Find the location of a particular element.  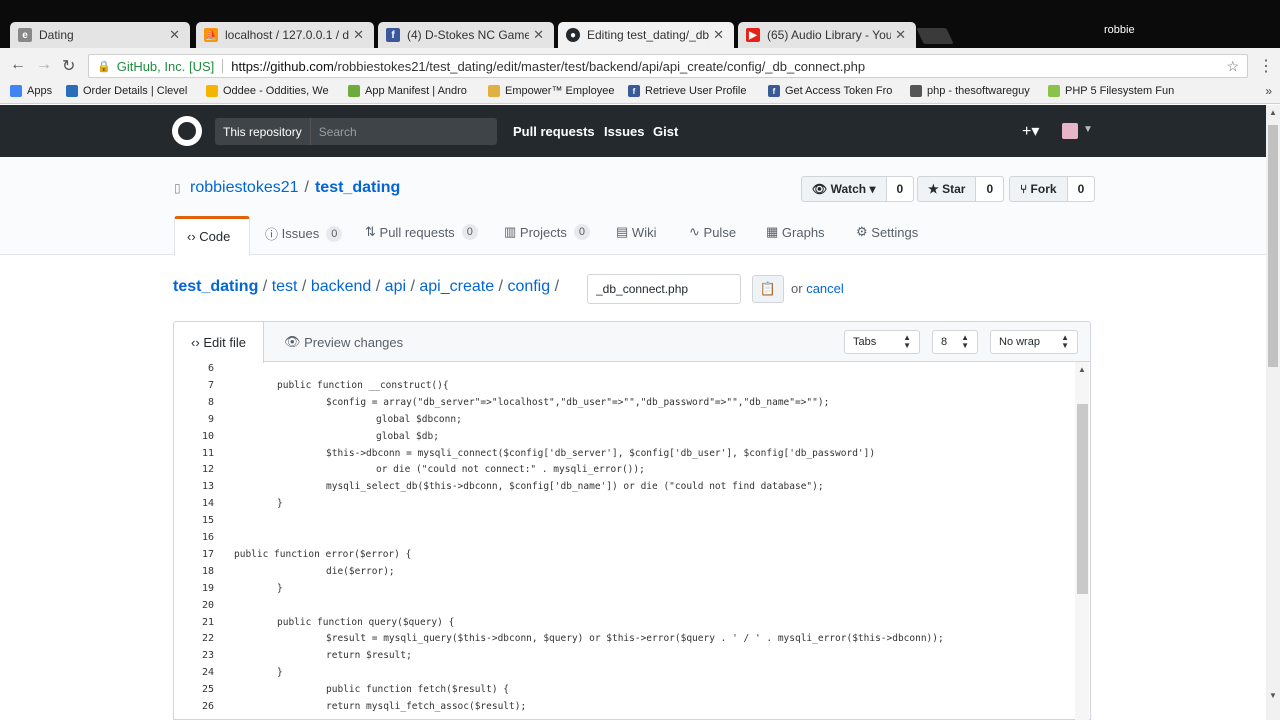

code-icon: ‹› is located at coordinates (195, 342).